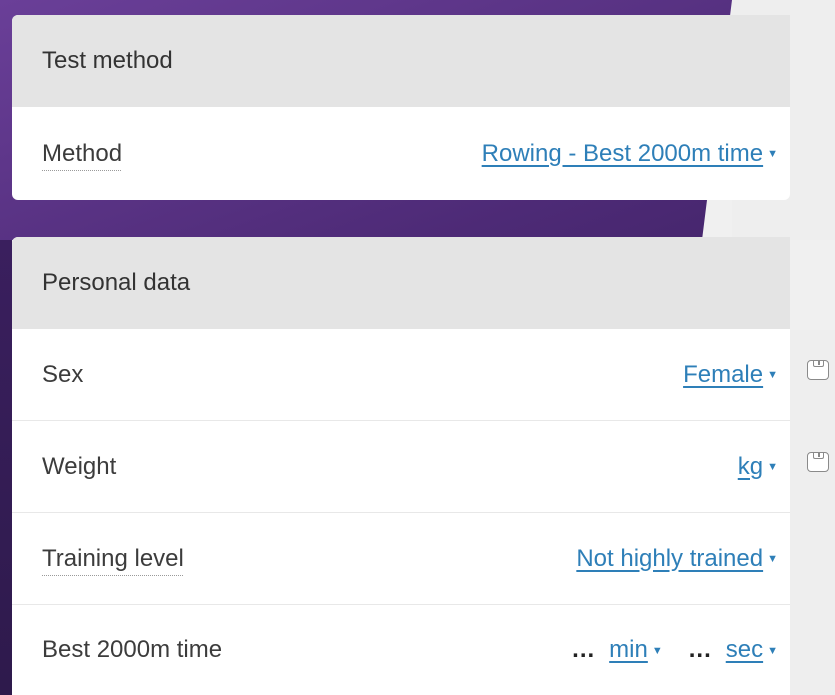 Image resolution: width=835 pixels, height=695 pixels. I want to click on time-row: Best 2000m time ... min ▼ ... sec ▼, so click(401, 650).